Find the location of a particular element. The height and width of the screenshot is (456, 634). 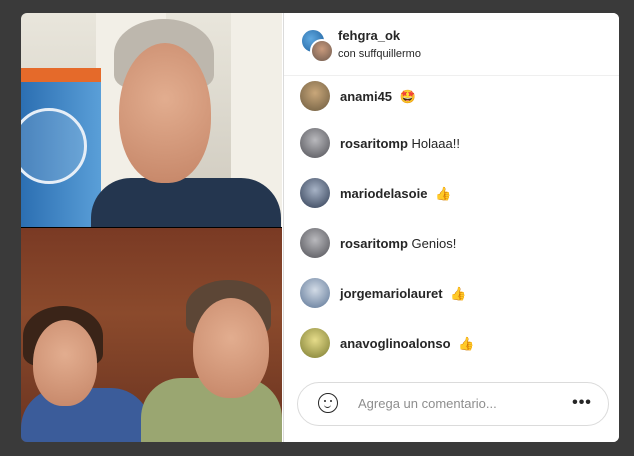

host-face is located at coordinates (165, 113).